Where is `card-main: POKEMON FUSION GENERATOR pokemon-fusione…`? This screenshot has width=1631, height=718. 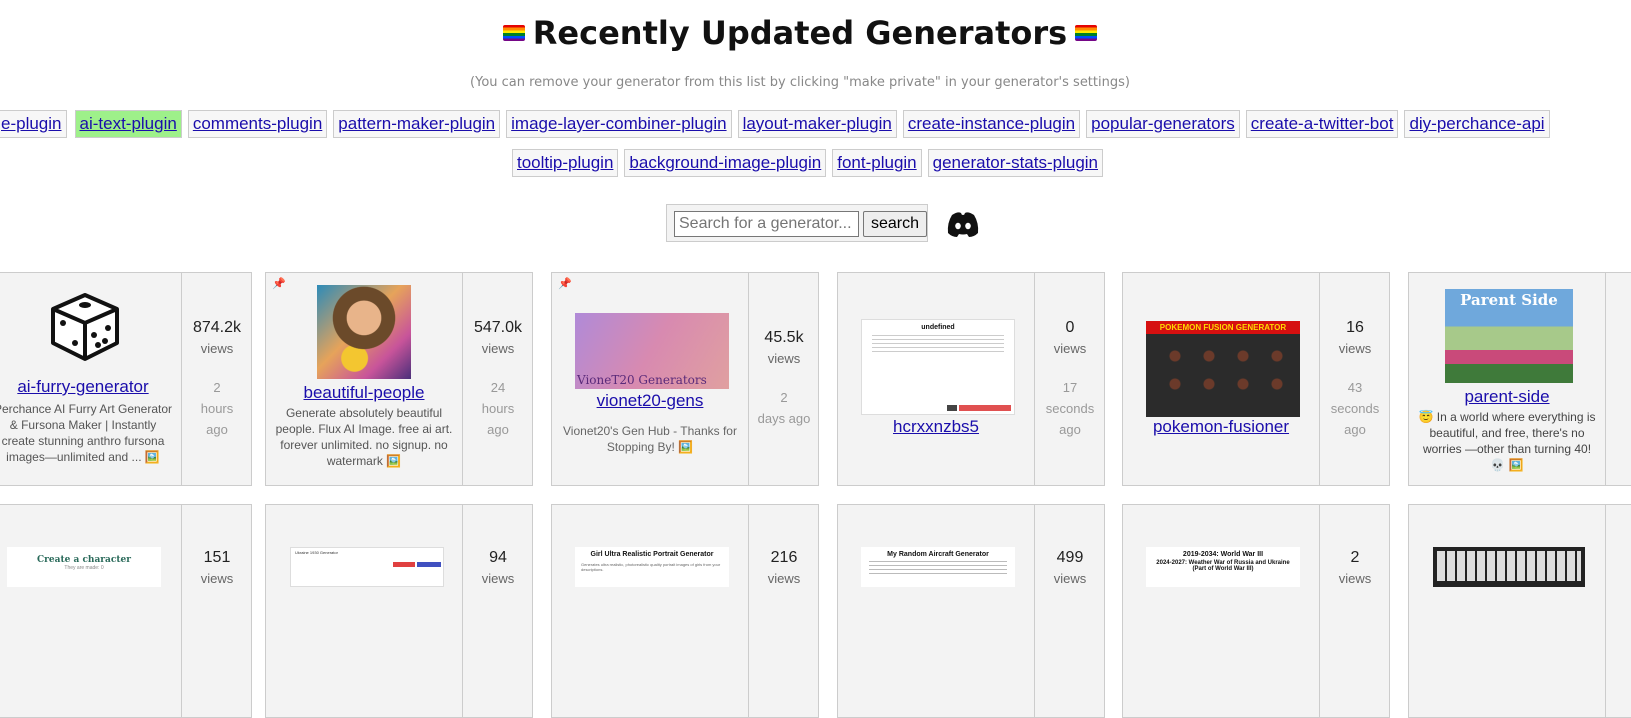 card-main: POKEMON FUSION GENERATOR pokemon-fusione… is located at coordinates (1221, 379).